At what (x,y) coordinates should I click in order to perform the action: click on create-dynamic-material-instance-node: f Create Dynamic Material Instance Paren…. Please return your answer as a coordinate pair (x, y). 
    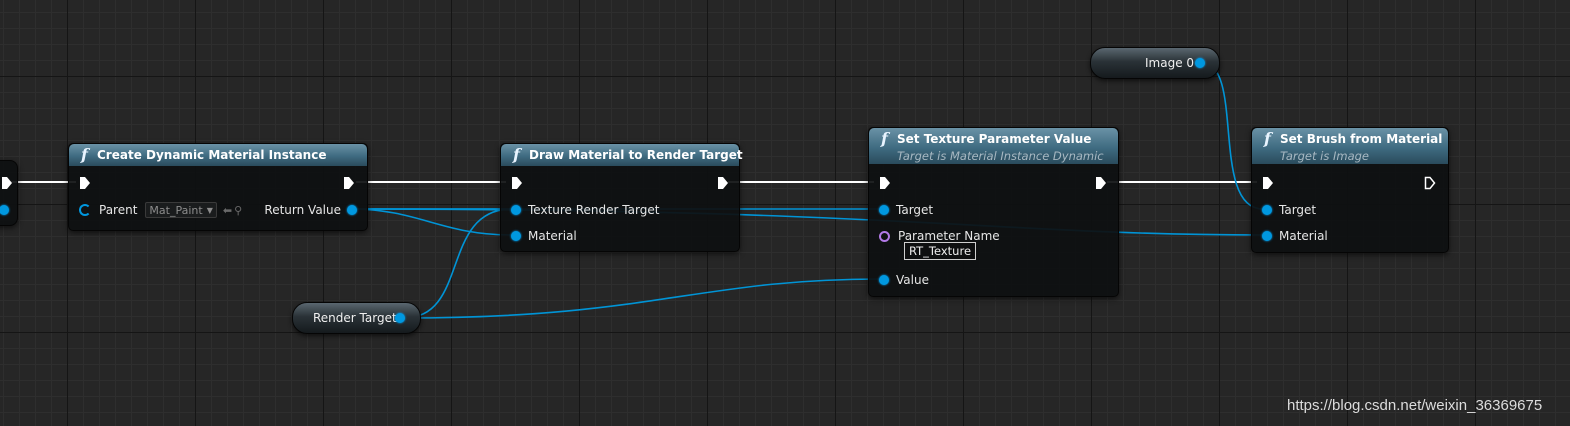
    Looking at the image, I should click on (218, 187).